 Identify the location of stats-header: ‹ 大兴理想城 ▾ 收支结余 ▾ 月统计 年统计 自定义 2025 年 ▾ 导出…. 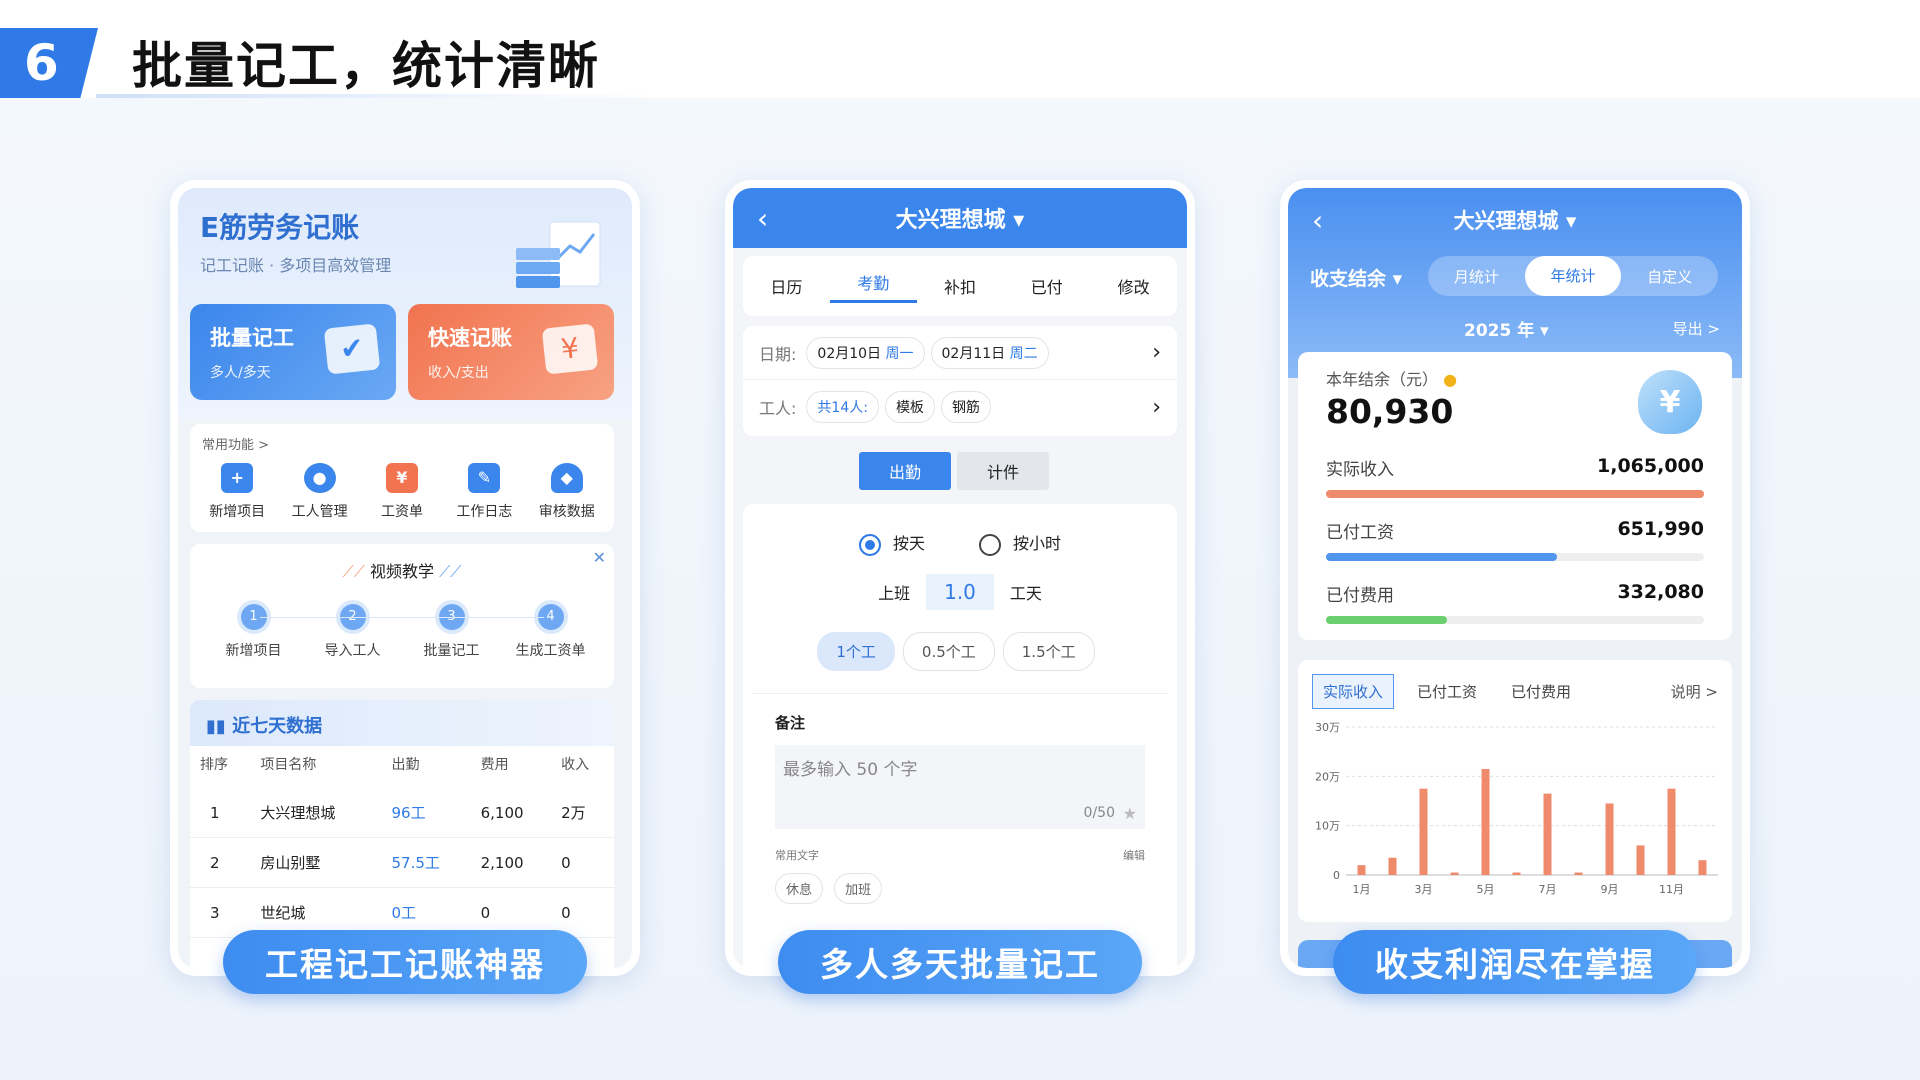
(1515, 283).